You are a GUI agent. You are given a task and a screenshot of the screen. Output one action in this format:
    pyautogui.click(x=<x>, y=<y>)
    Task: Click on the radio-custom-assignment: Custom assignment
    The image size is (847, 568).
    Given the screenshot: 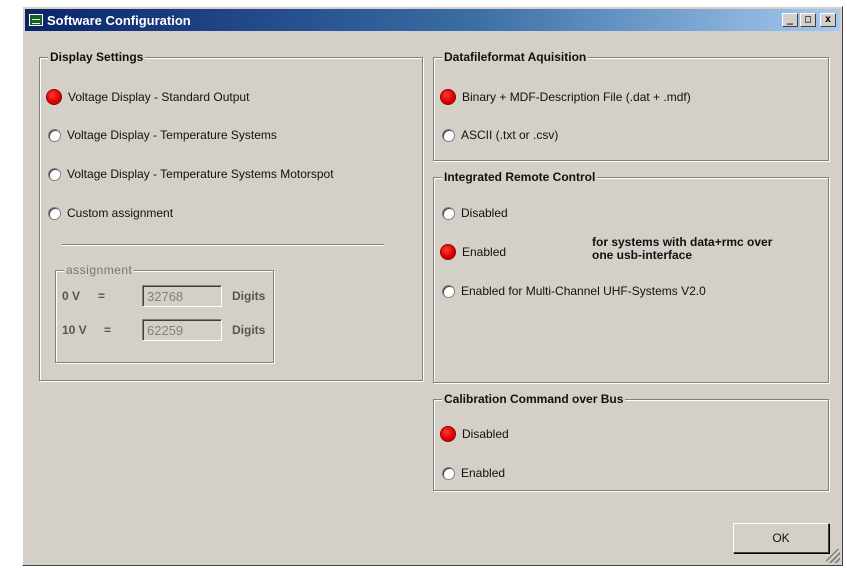 What is the action you would take?
    pyautogui.click(x=110, y=213)
    